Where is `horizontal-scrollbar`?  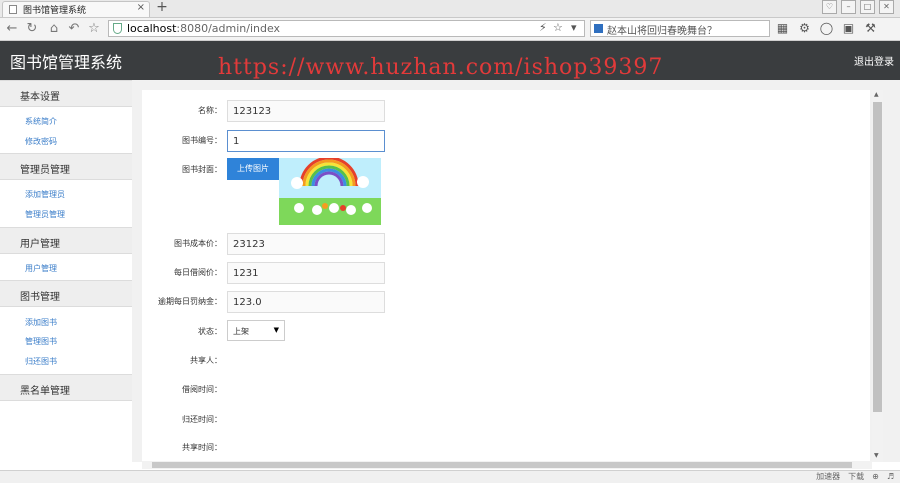
horizontal-scrollbar is located at coordinates (507, 465).